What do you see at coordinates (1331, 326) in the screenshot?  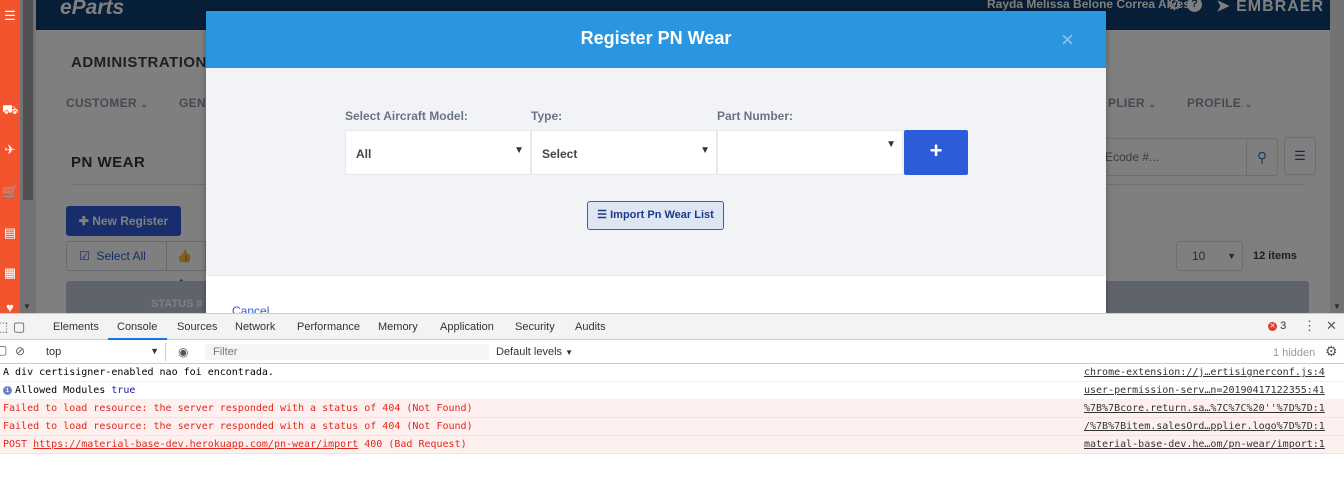 I see `close-devtools-icon: ✕` at bounding box center [1331, 326].